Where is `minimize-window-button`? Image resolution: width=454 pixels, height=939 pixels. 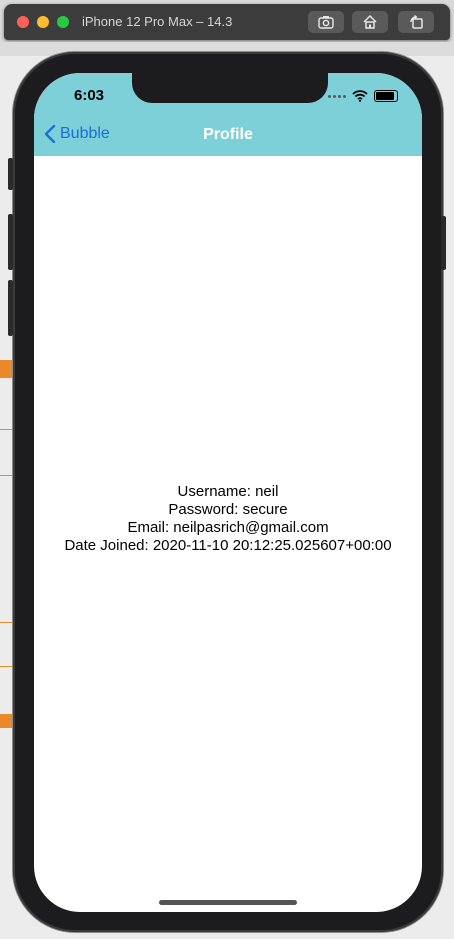 minimize-window-button is located at coordinates (43, 22).